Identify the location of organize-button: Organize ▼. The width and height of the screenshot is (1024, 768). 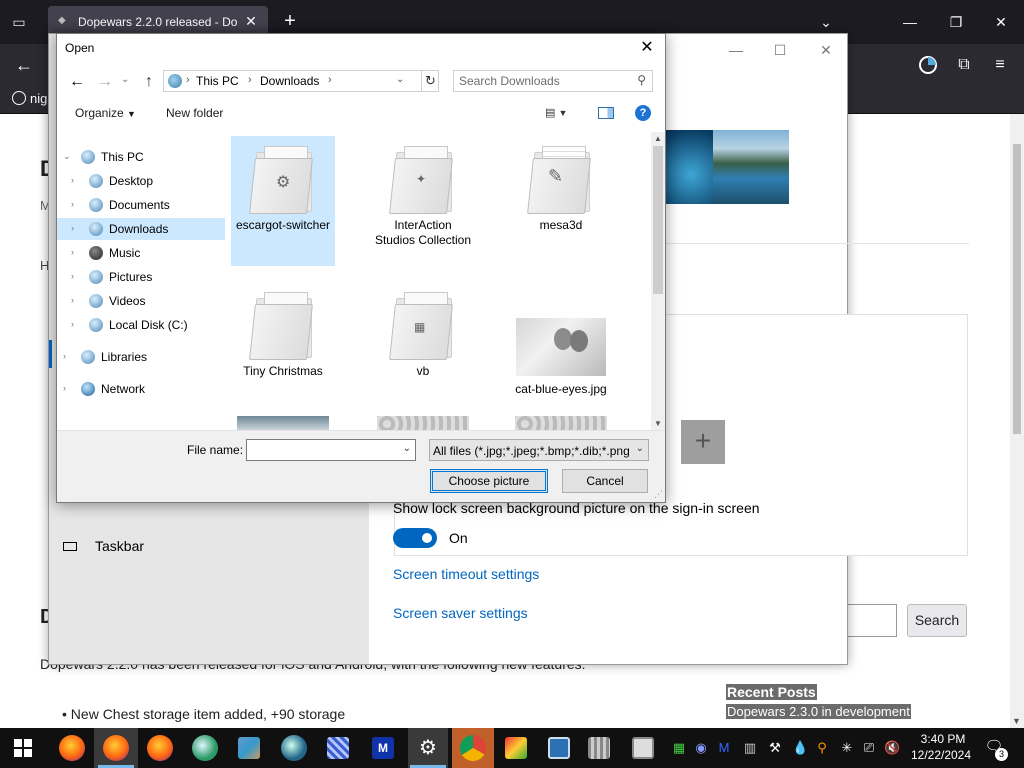
(105, 113).